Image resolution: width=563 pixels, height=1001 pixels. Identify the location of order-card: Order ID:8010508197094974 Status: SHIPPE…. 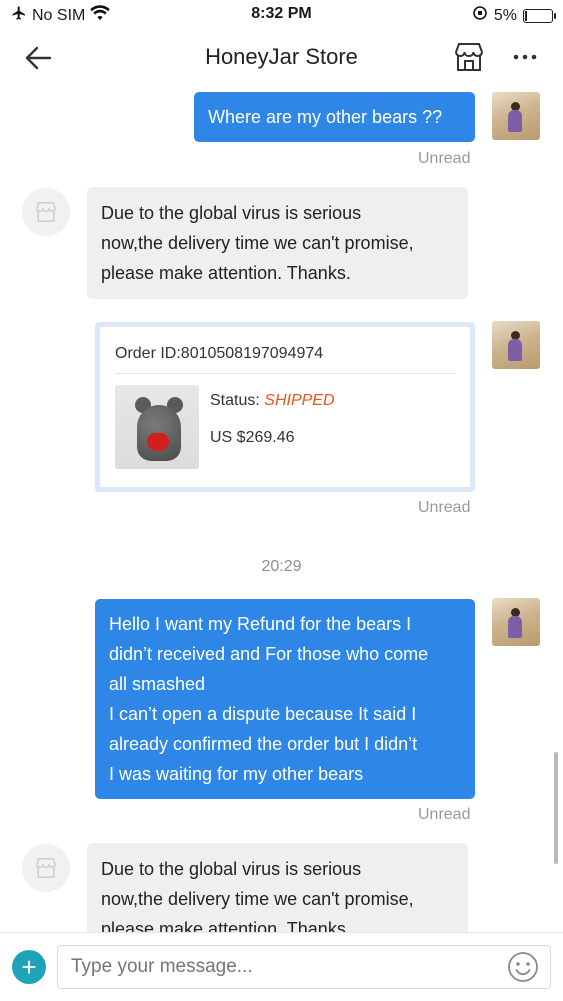
(285, 407).